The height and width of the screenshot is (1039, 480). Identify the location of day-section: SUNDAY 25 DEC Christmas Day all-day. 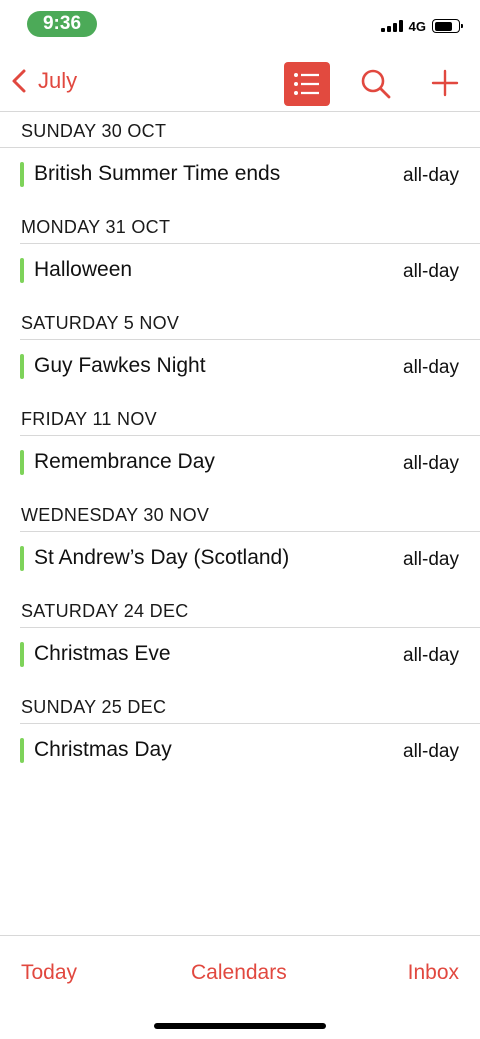
(240, 736).